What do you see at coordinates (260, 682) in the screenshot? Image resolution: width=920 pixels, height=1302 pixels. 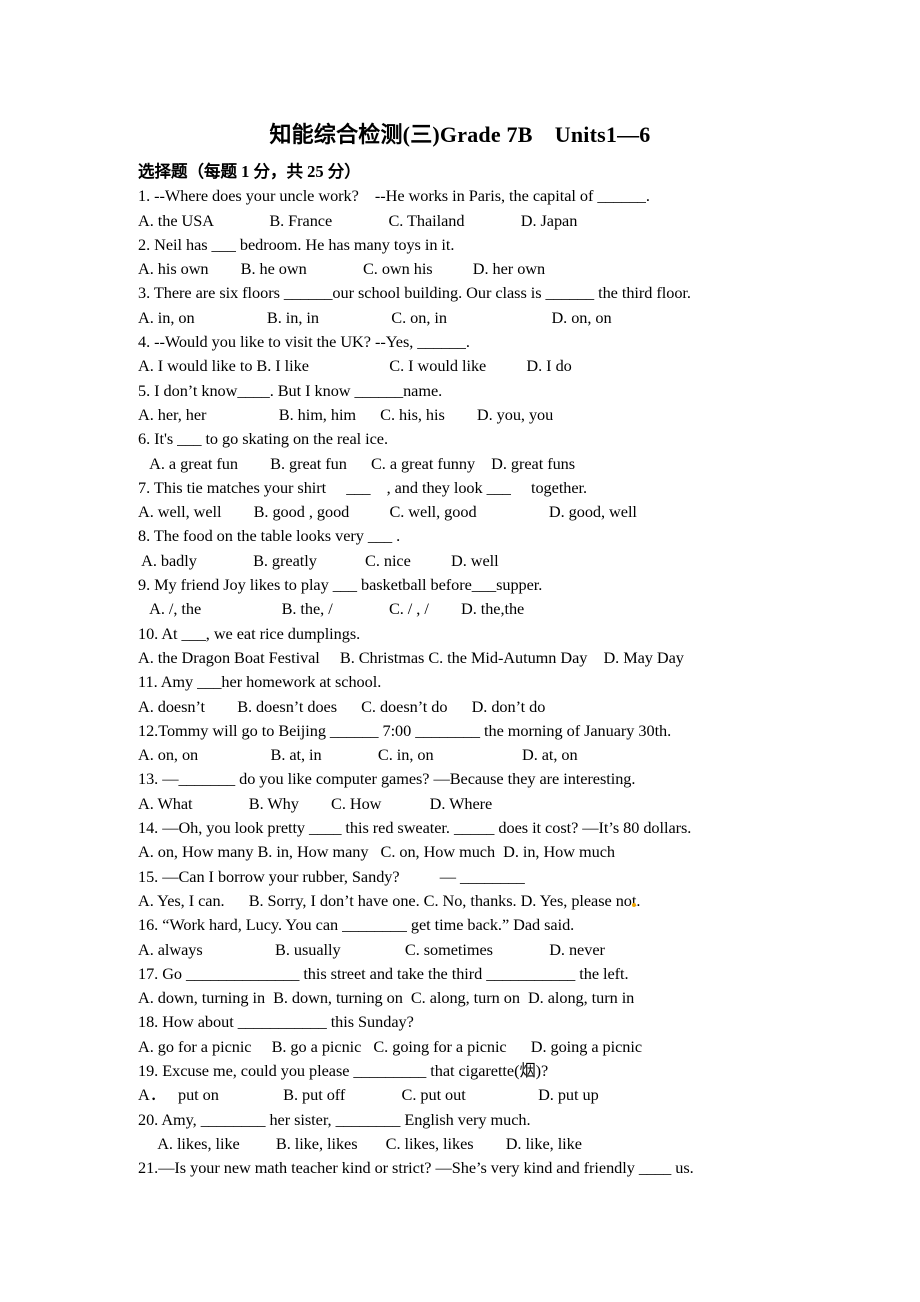 I see `question-stem: 11. Amy ___her homework at school.` at bounding box center [260, 682].